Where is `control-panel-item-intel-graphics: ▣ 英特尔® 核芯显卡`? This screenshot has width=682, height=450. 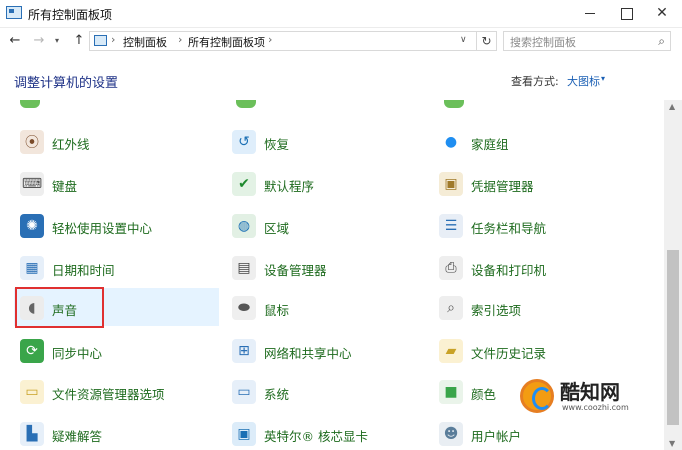
control-panel-item-intel-graphics: ▣ 英特尔® 核芯显卡 is located at coordinates (326, 432).